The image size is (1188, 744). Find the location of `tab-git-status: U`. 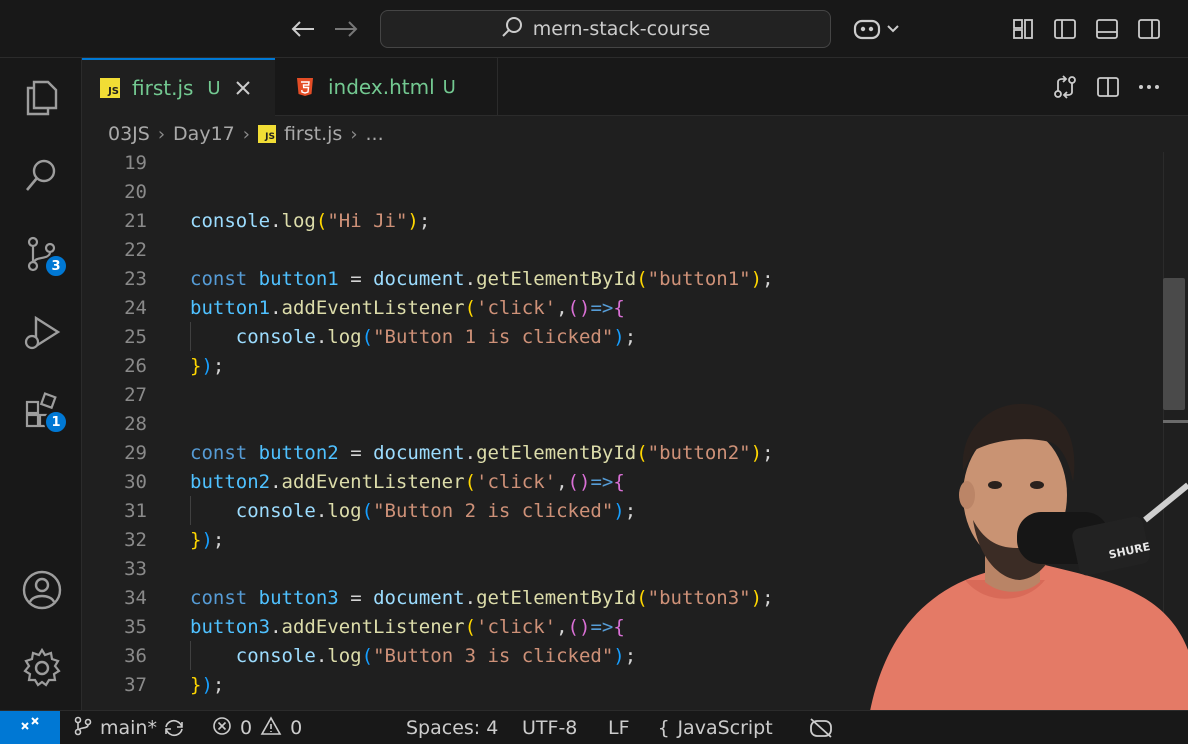

tab-git-status: U is located at coordinates (449, 87).